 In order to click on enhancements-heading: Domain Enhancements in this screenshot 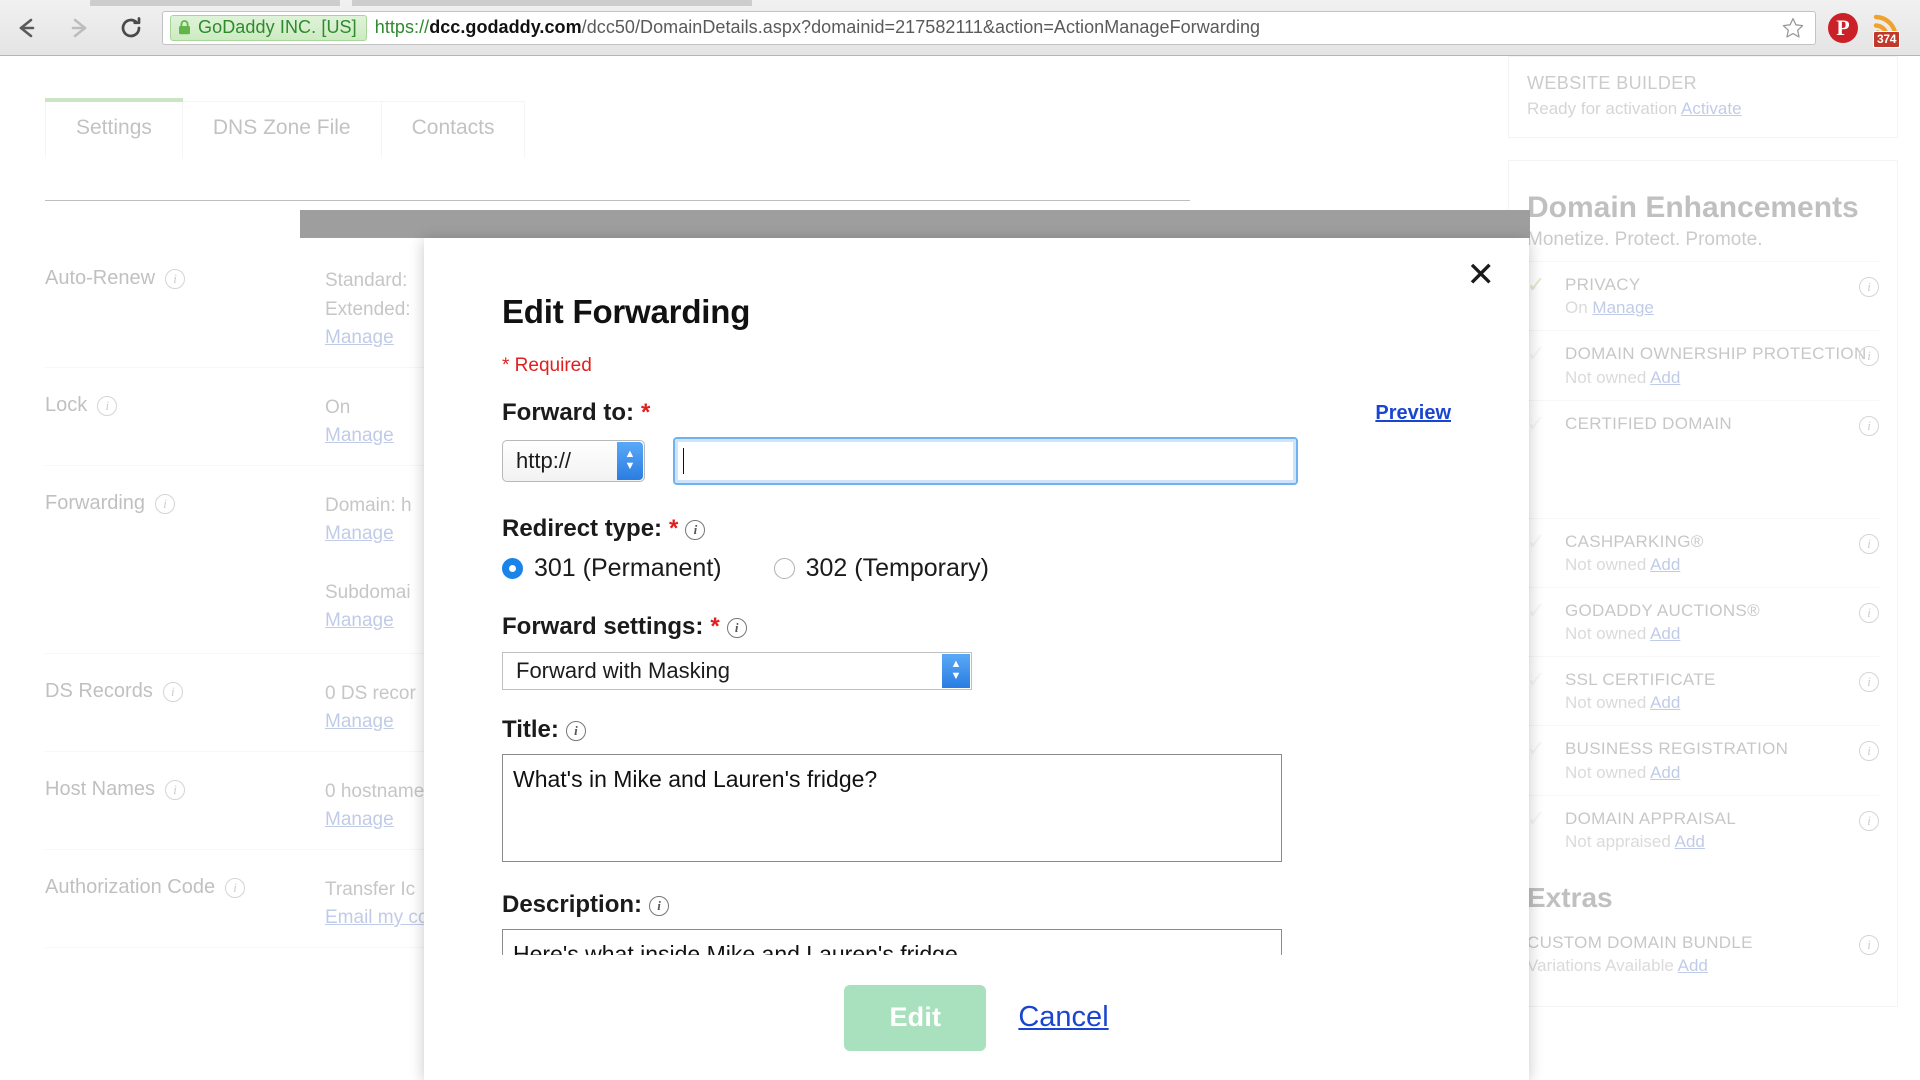, I will do `click(1693, 207)`.